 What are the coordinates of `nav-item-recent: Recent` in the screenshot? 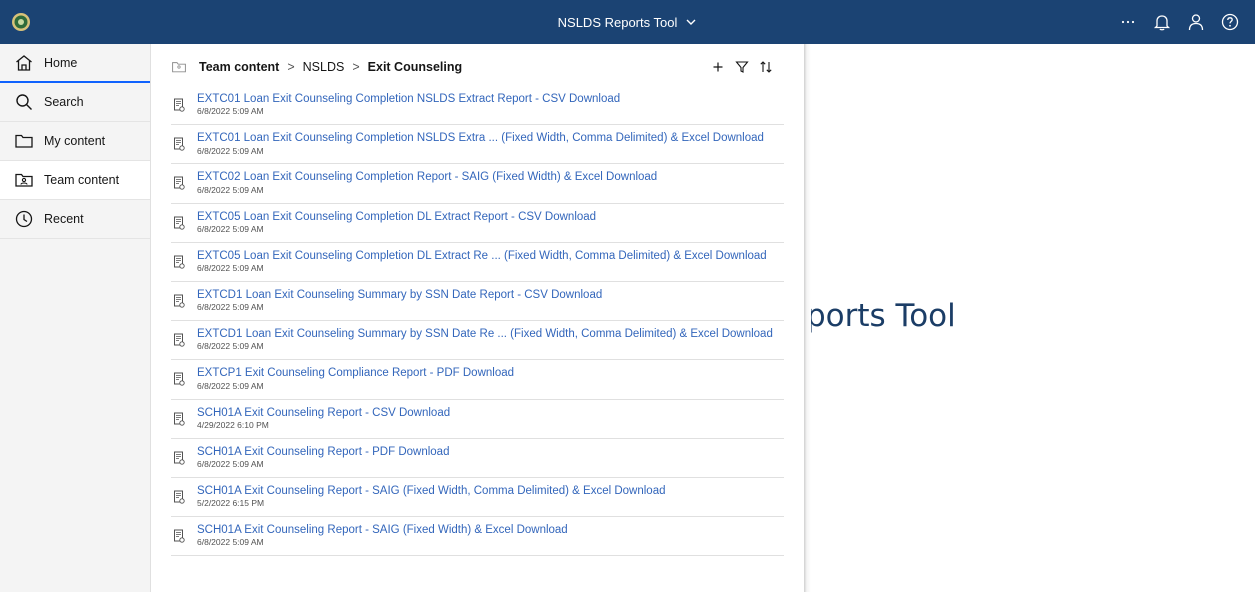 It's located at (75, 219).